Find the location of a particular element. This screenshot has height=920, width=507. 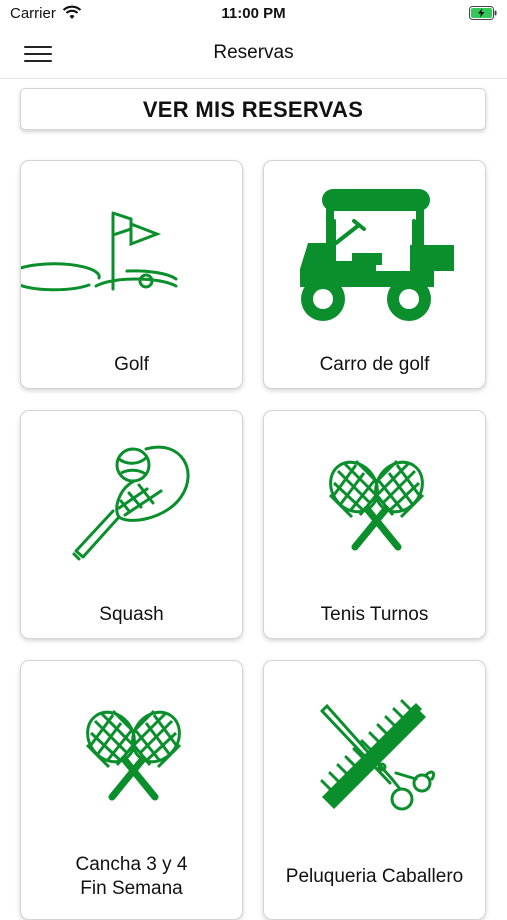

card-label: Golf is located at coordinates (131, 364).